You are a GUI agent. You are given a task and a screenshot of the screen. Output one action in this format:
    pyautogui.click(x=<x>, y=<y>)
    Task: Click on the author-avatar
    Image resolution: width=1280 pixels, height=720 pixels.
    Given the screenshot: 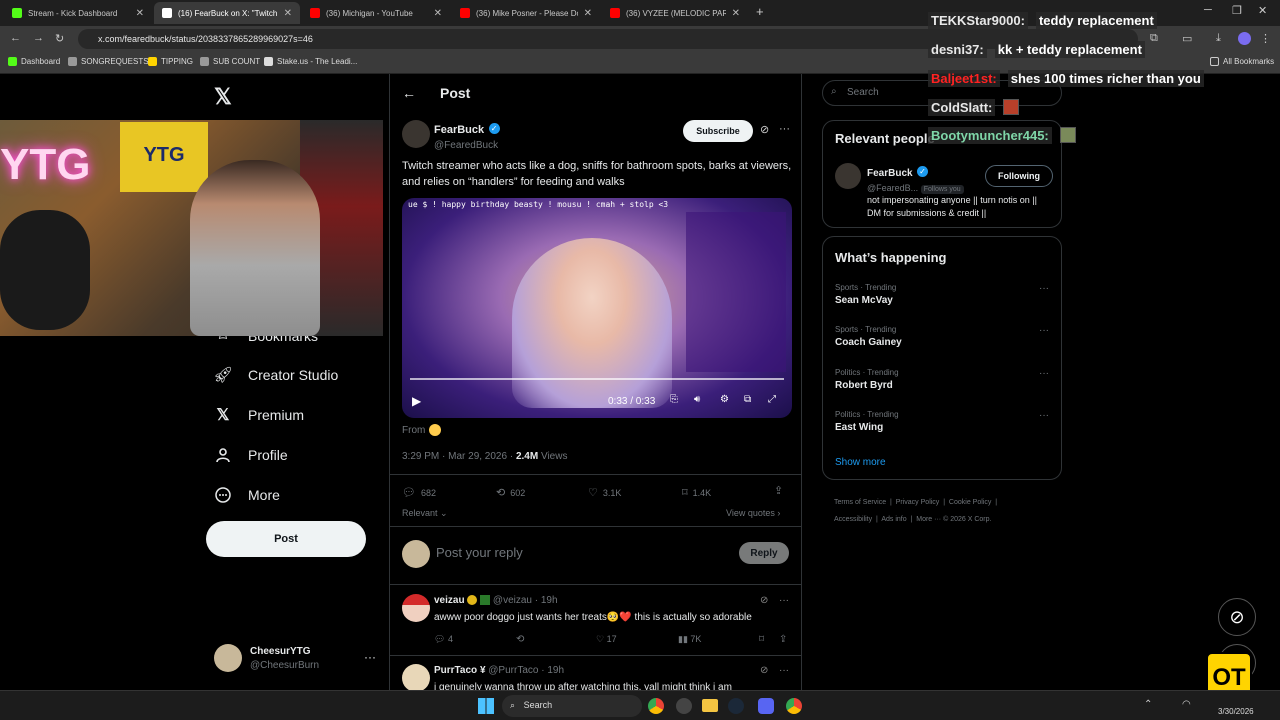 What is the action you would take?
    pyautogui.click(x=416, y=134)
    